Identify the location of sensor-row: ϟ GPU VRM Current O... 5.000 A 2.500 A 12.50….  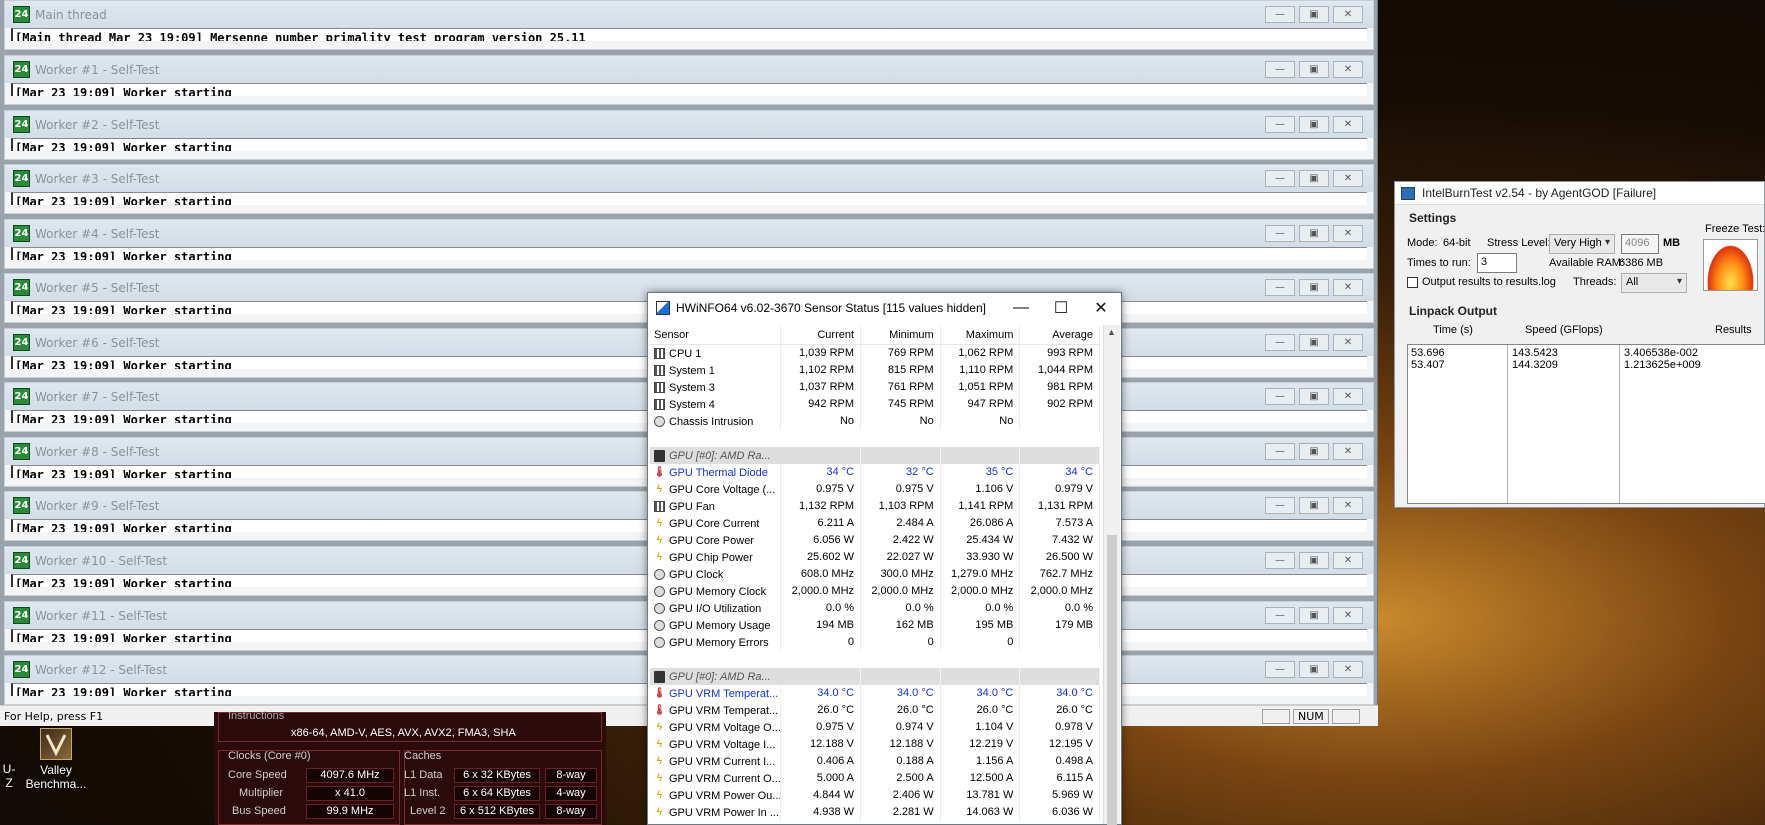
(875, 778).